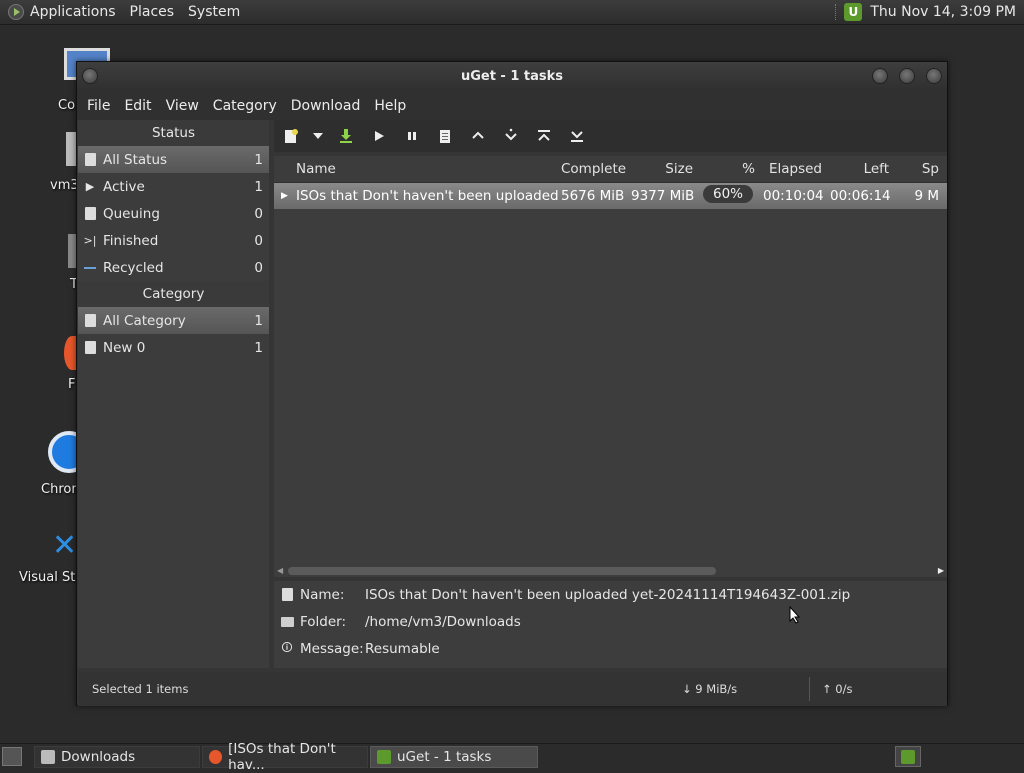 This screenshot has width=1024, height=773. What do you see at coordinates (137, 106) in the screenshot?
I see `menu-edit: Edit` at bounding box center [137, 106].